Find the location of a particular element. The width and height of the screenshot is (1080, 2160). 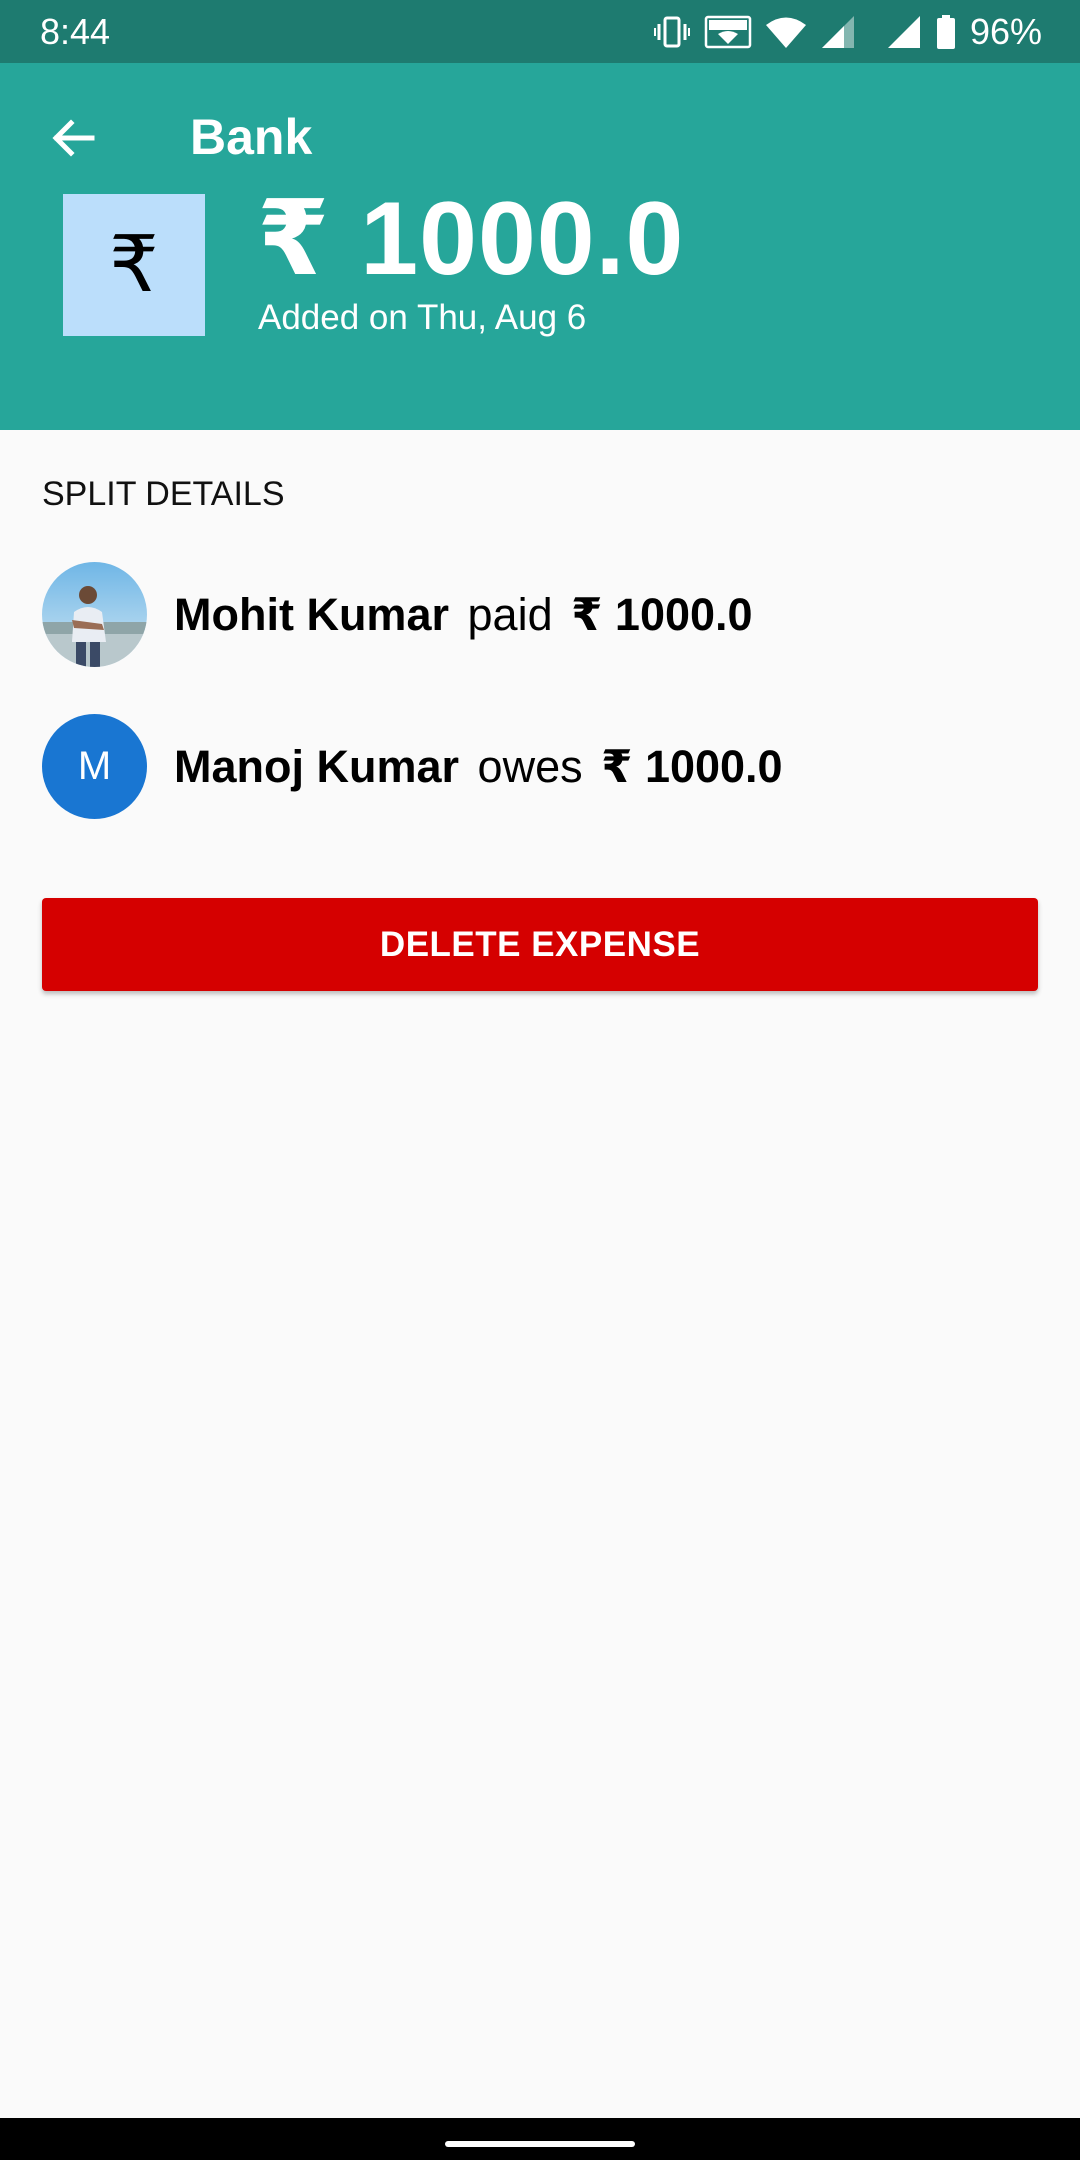

vibrate-icon is located at coordinates (671, 32).